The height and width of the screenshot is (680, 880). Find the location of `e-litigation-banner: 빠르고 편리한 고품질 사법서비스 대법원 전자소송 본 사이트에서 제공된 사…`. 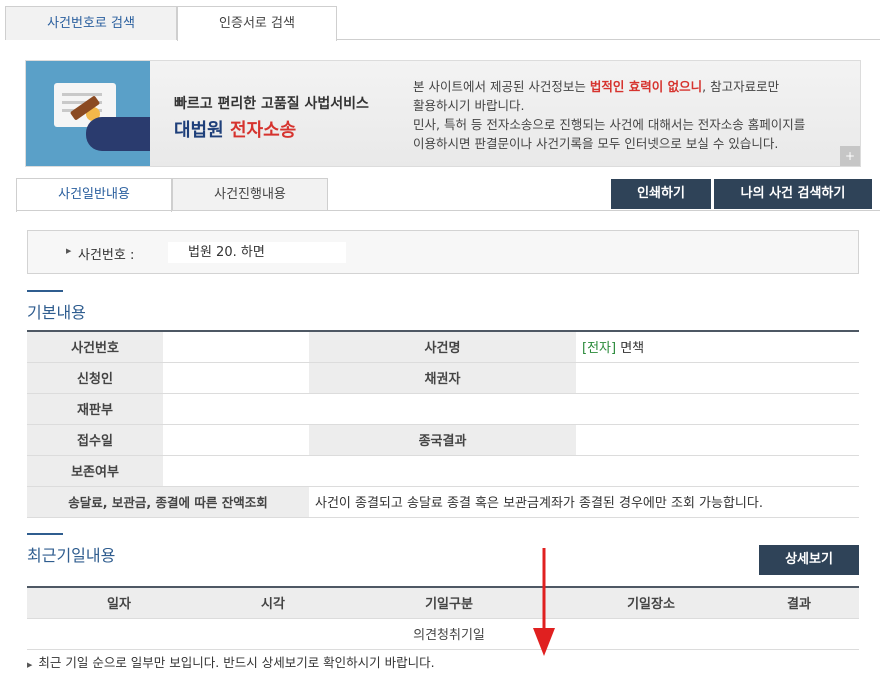

e-litigation-banner: 빠르고 편리한 고품질 사법서비스 대법원 전자소송 본 사이트에서 제공된 사… is located at coordinates (443, 113).